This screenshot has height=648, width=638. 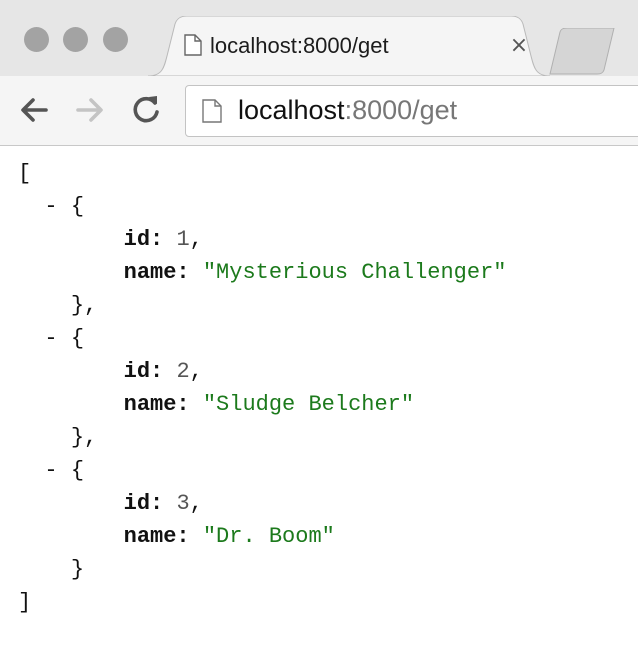 I want to click on tab-active: localhost:8000/get ×, so click(x=349, y=46).